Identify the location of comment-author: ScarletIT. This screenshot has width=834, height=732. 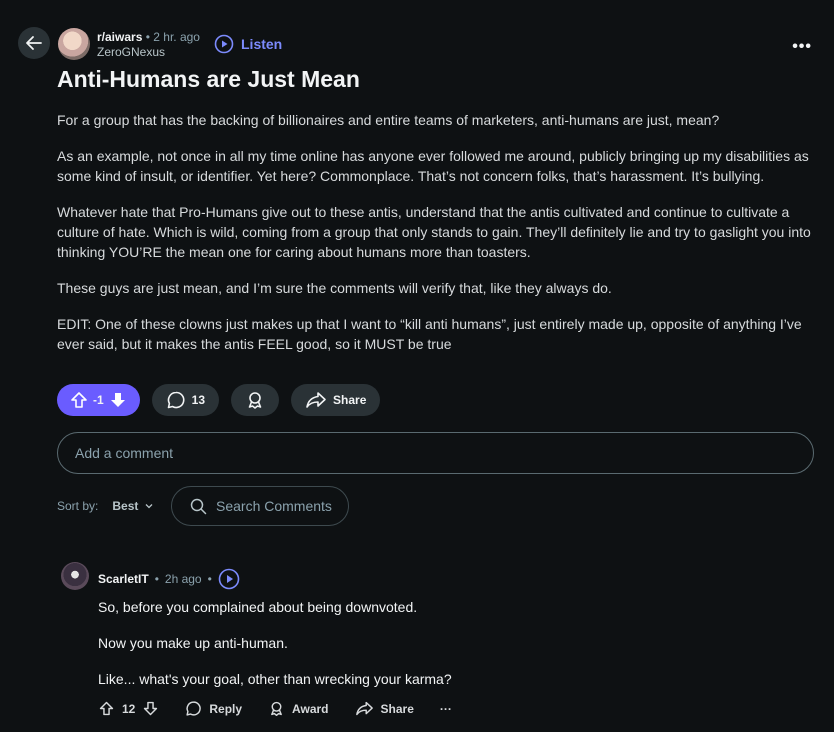
(123, 579).